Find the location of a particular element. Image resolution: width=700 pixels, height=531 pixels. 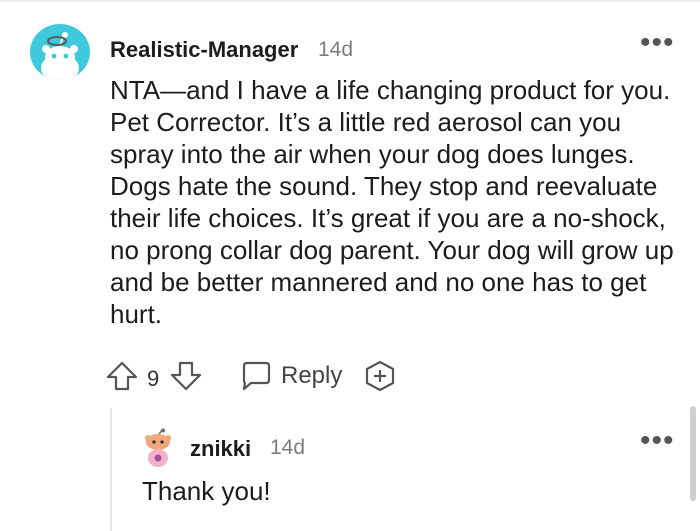

top-divider is located at coordinates (350, 1).